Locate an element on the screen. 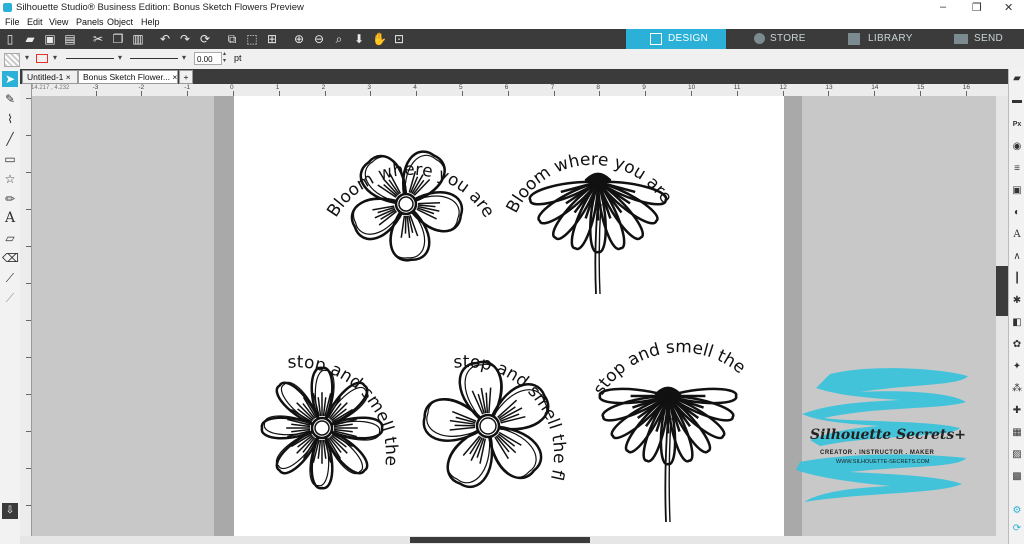  minimize-icon: – is located at coordinates (943, 7).